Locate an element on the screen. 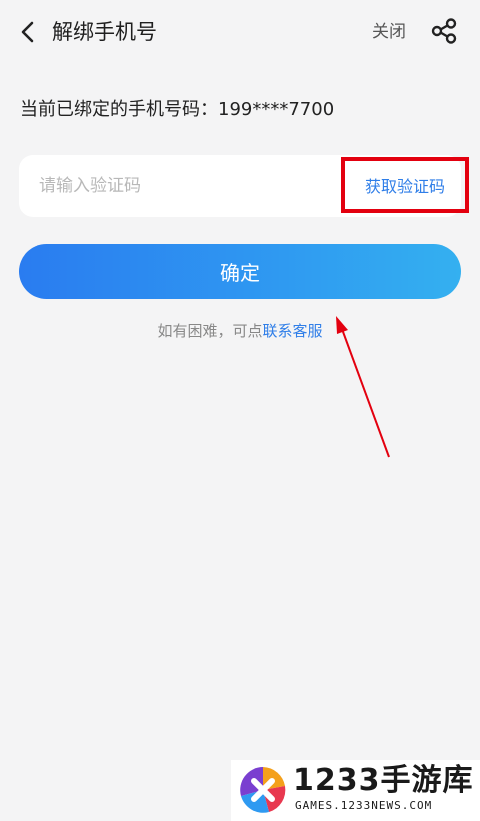  contact-support-link: 联系客服 is located at coordinates (293, 331).